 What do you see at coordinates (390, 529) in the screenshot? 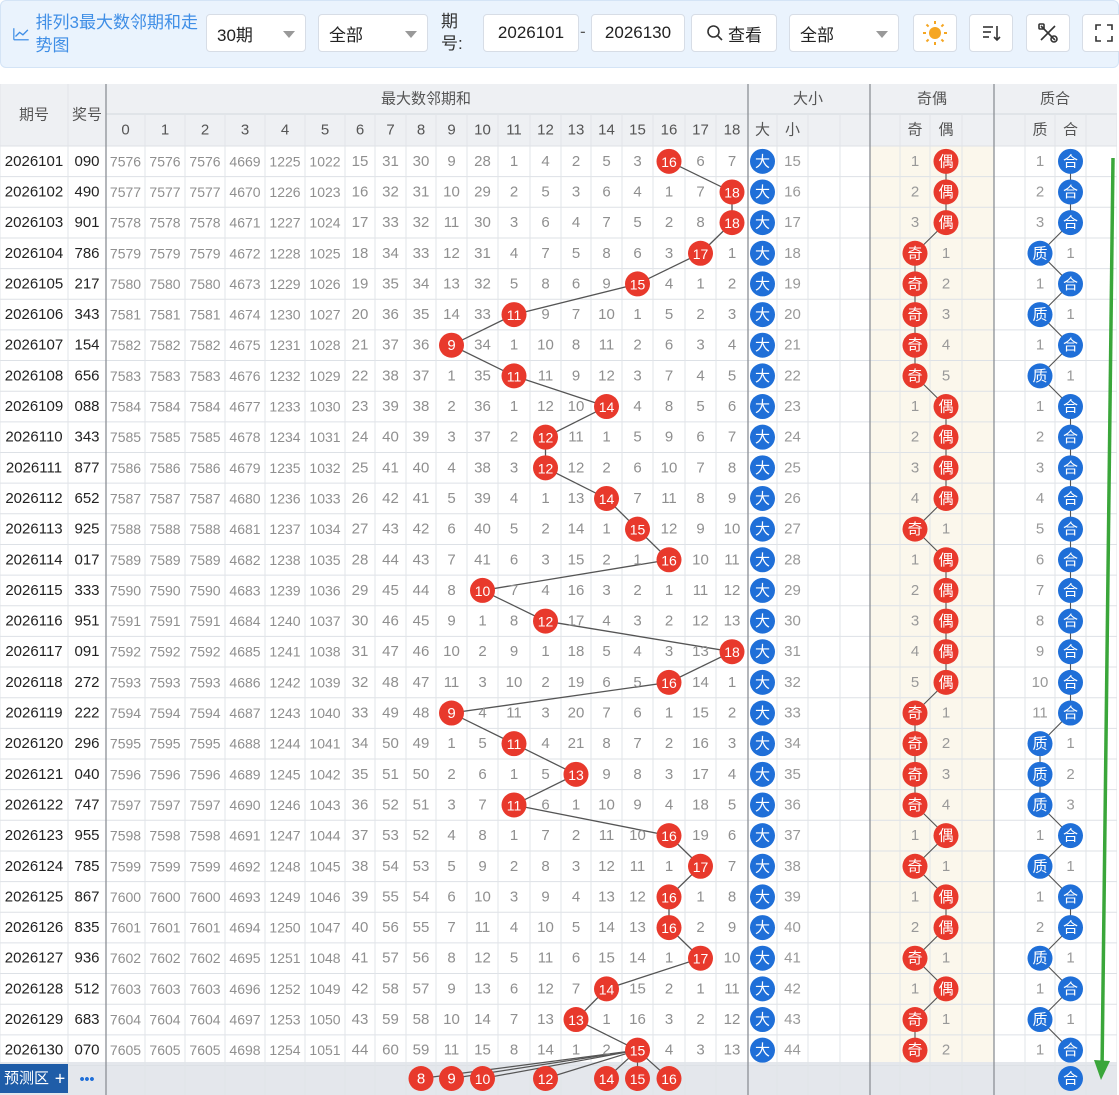
I see `row-cell: 43` at bounding box center [390, 529].